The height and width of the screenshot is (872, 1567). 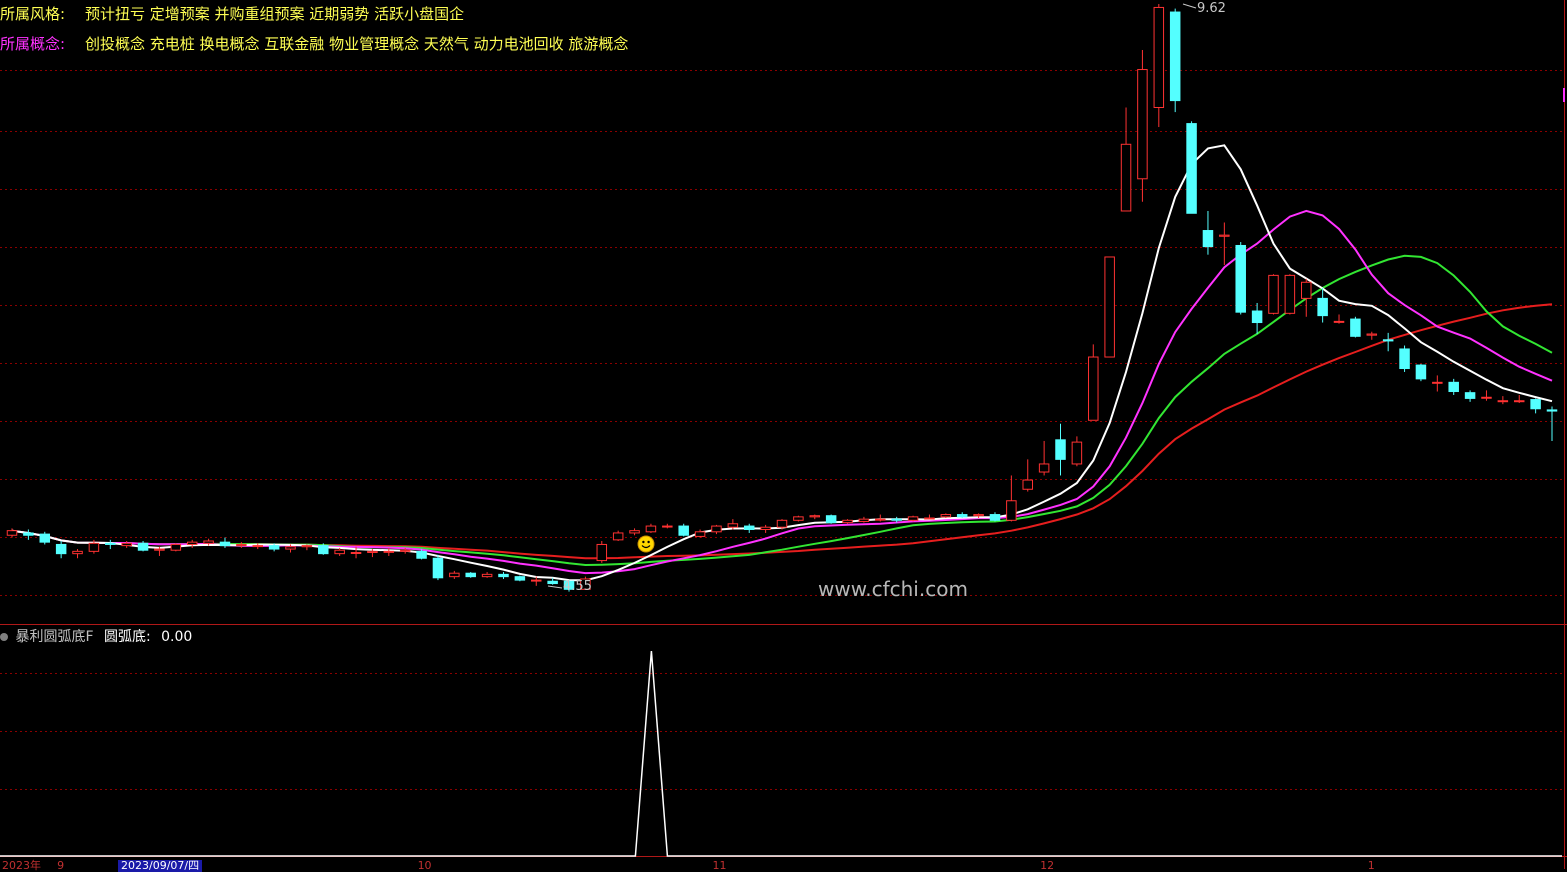 What do you see at coordinates (555, 587) in the screenshot?
I see `low-pointer` at bounding box center [555, 587].